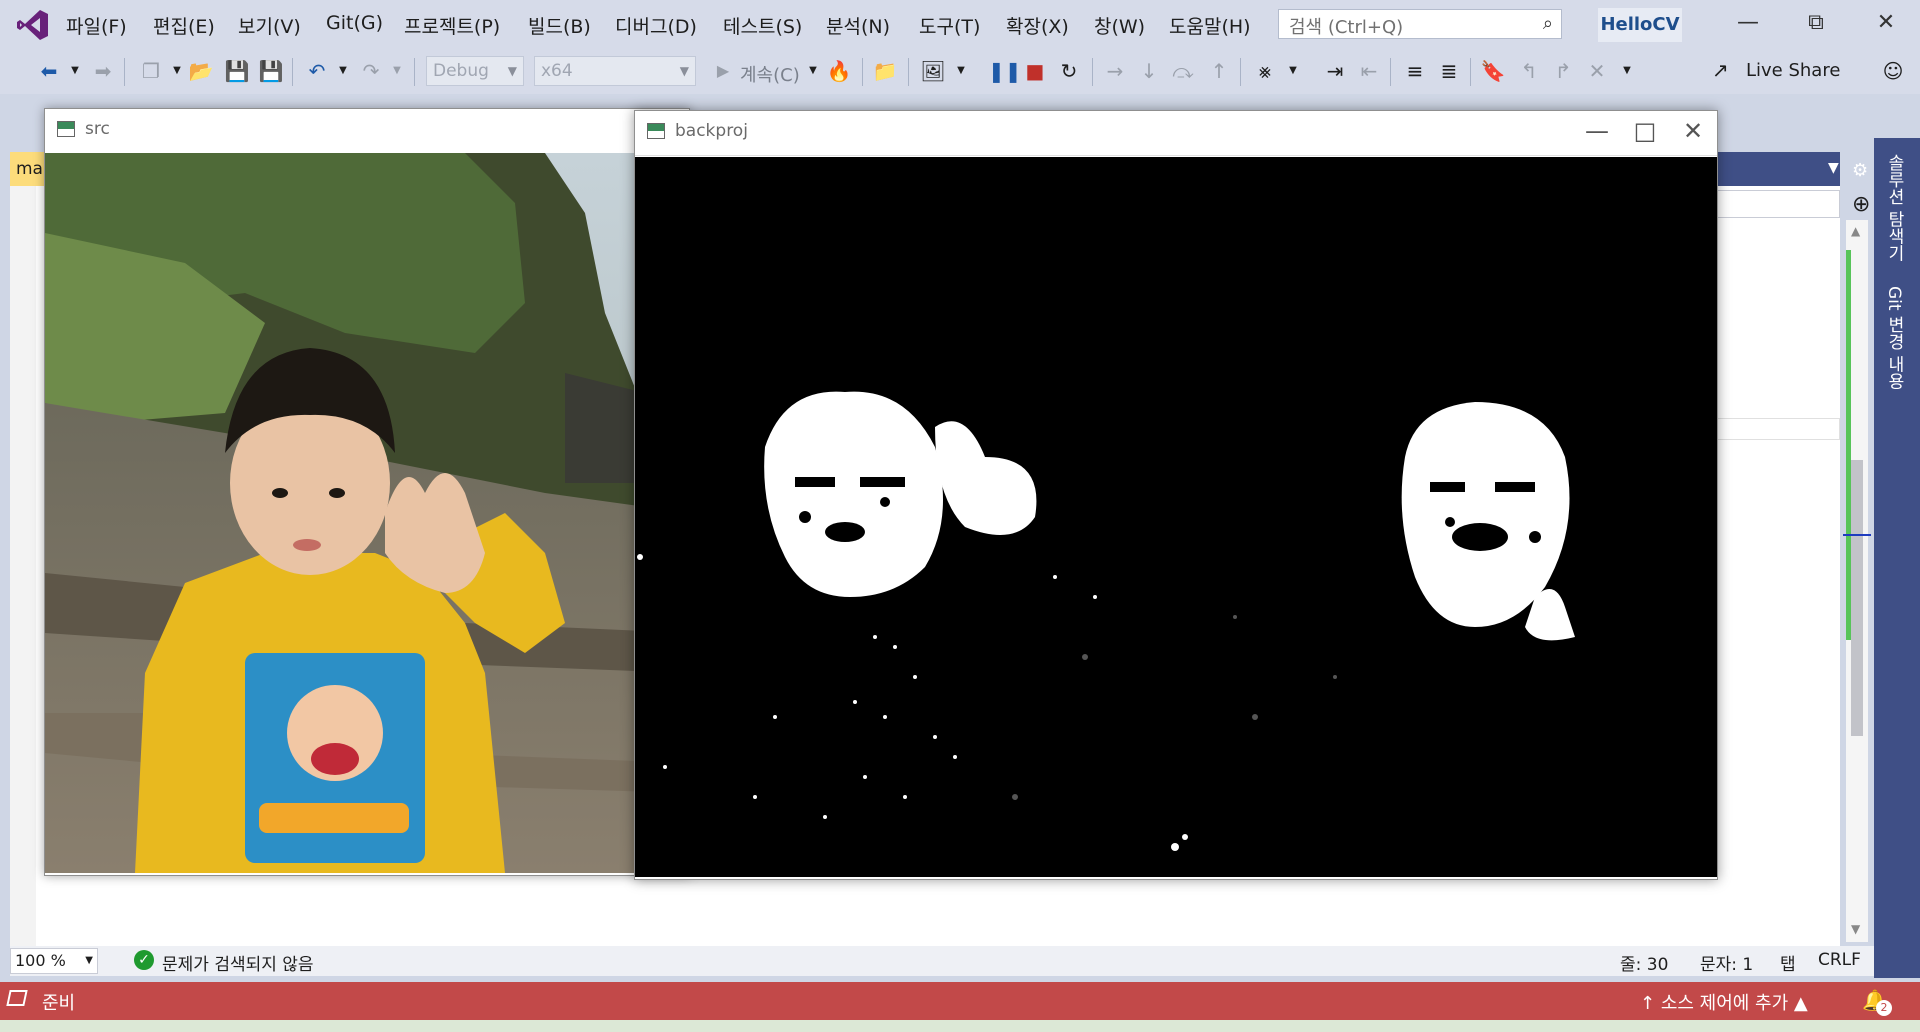 Image resolution: width=1920 pixels, height=1032 pixels. Describe the element at coordinates (1219, 71) in the screenshot. I see `step-out-icon: ↑` at that location.